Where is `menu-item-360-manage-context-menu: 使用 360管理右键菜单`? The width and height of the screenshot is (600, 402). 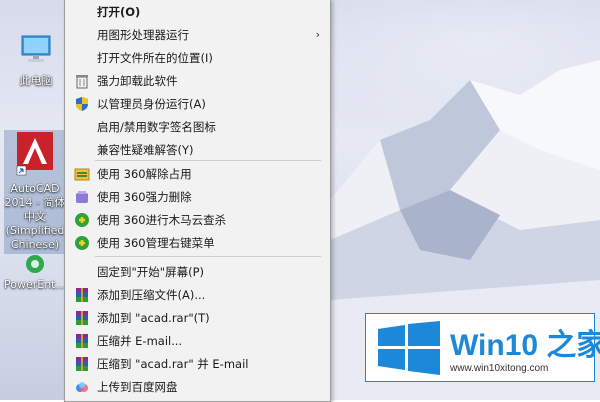
menu-item-360-manage-context-menu: 使用 360管理右键菜单 is located at coordinates (197, 242).